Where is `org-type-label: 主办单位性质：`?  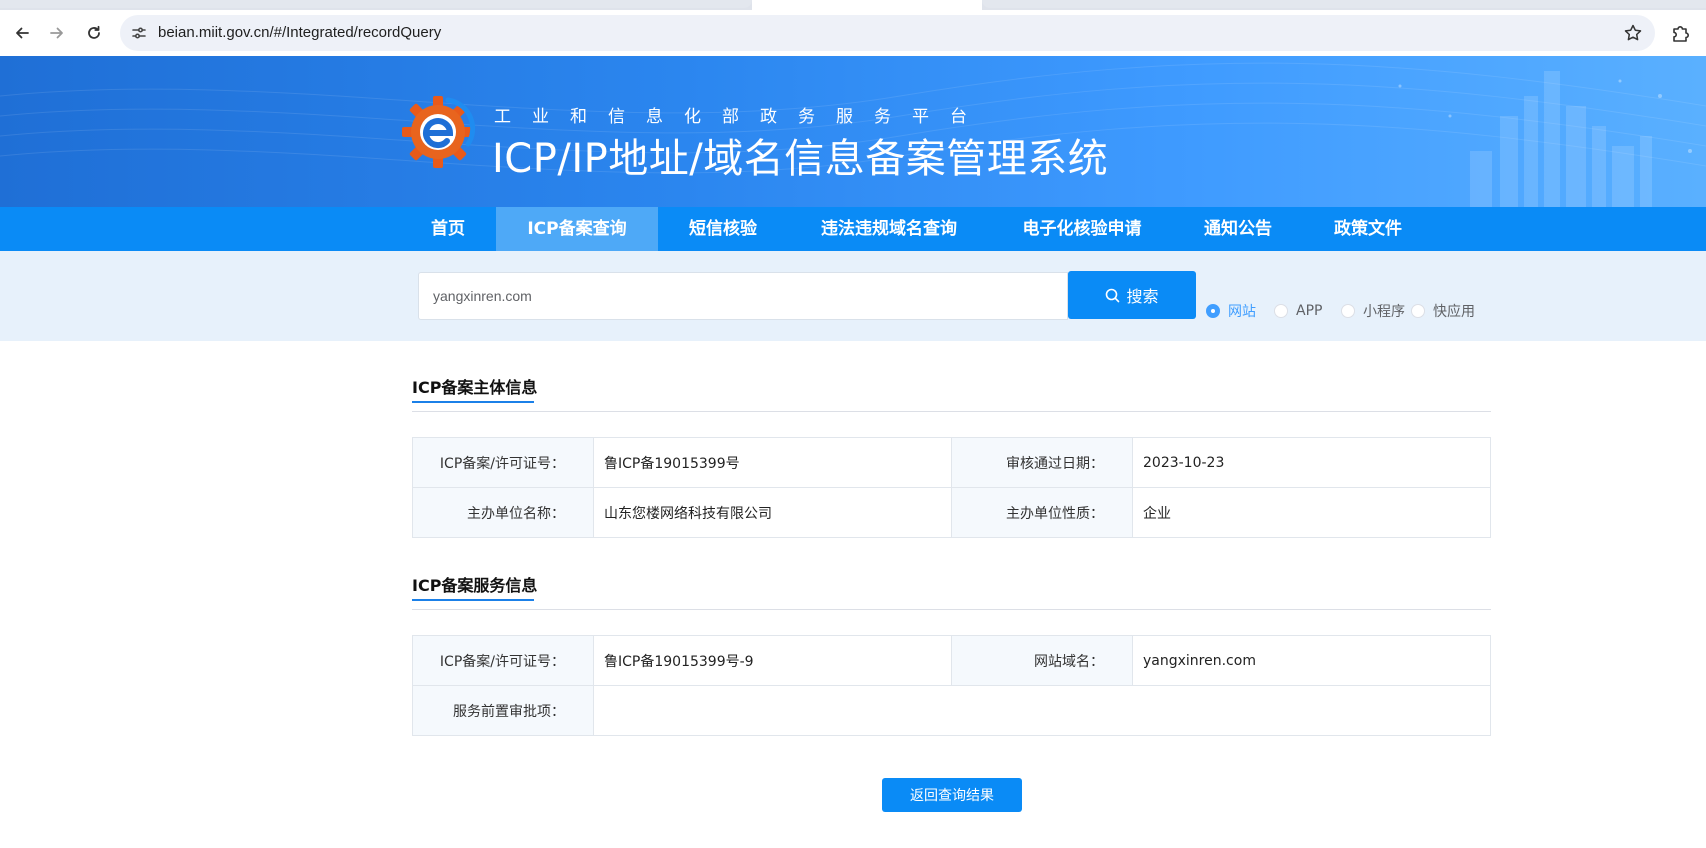
org-type-label: 主办单位性质： is located at coordinates (1042, 512).